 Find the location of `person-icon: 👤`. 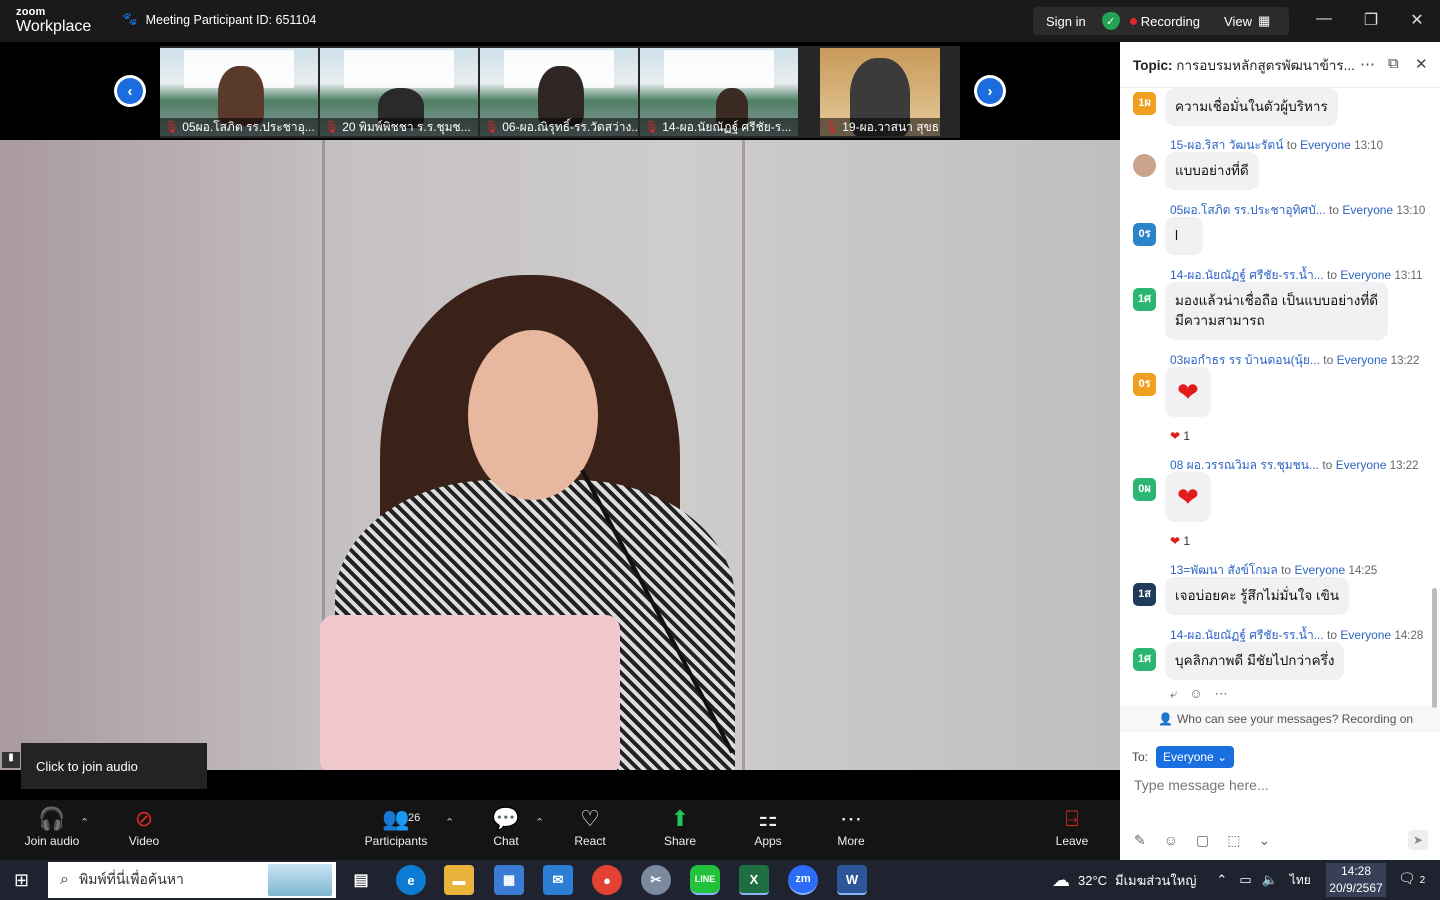

person-icon: 👤 is located at coordinates (1165, 719).